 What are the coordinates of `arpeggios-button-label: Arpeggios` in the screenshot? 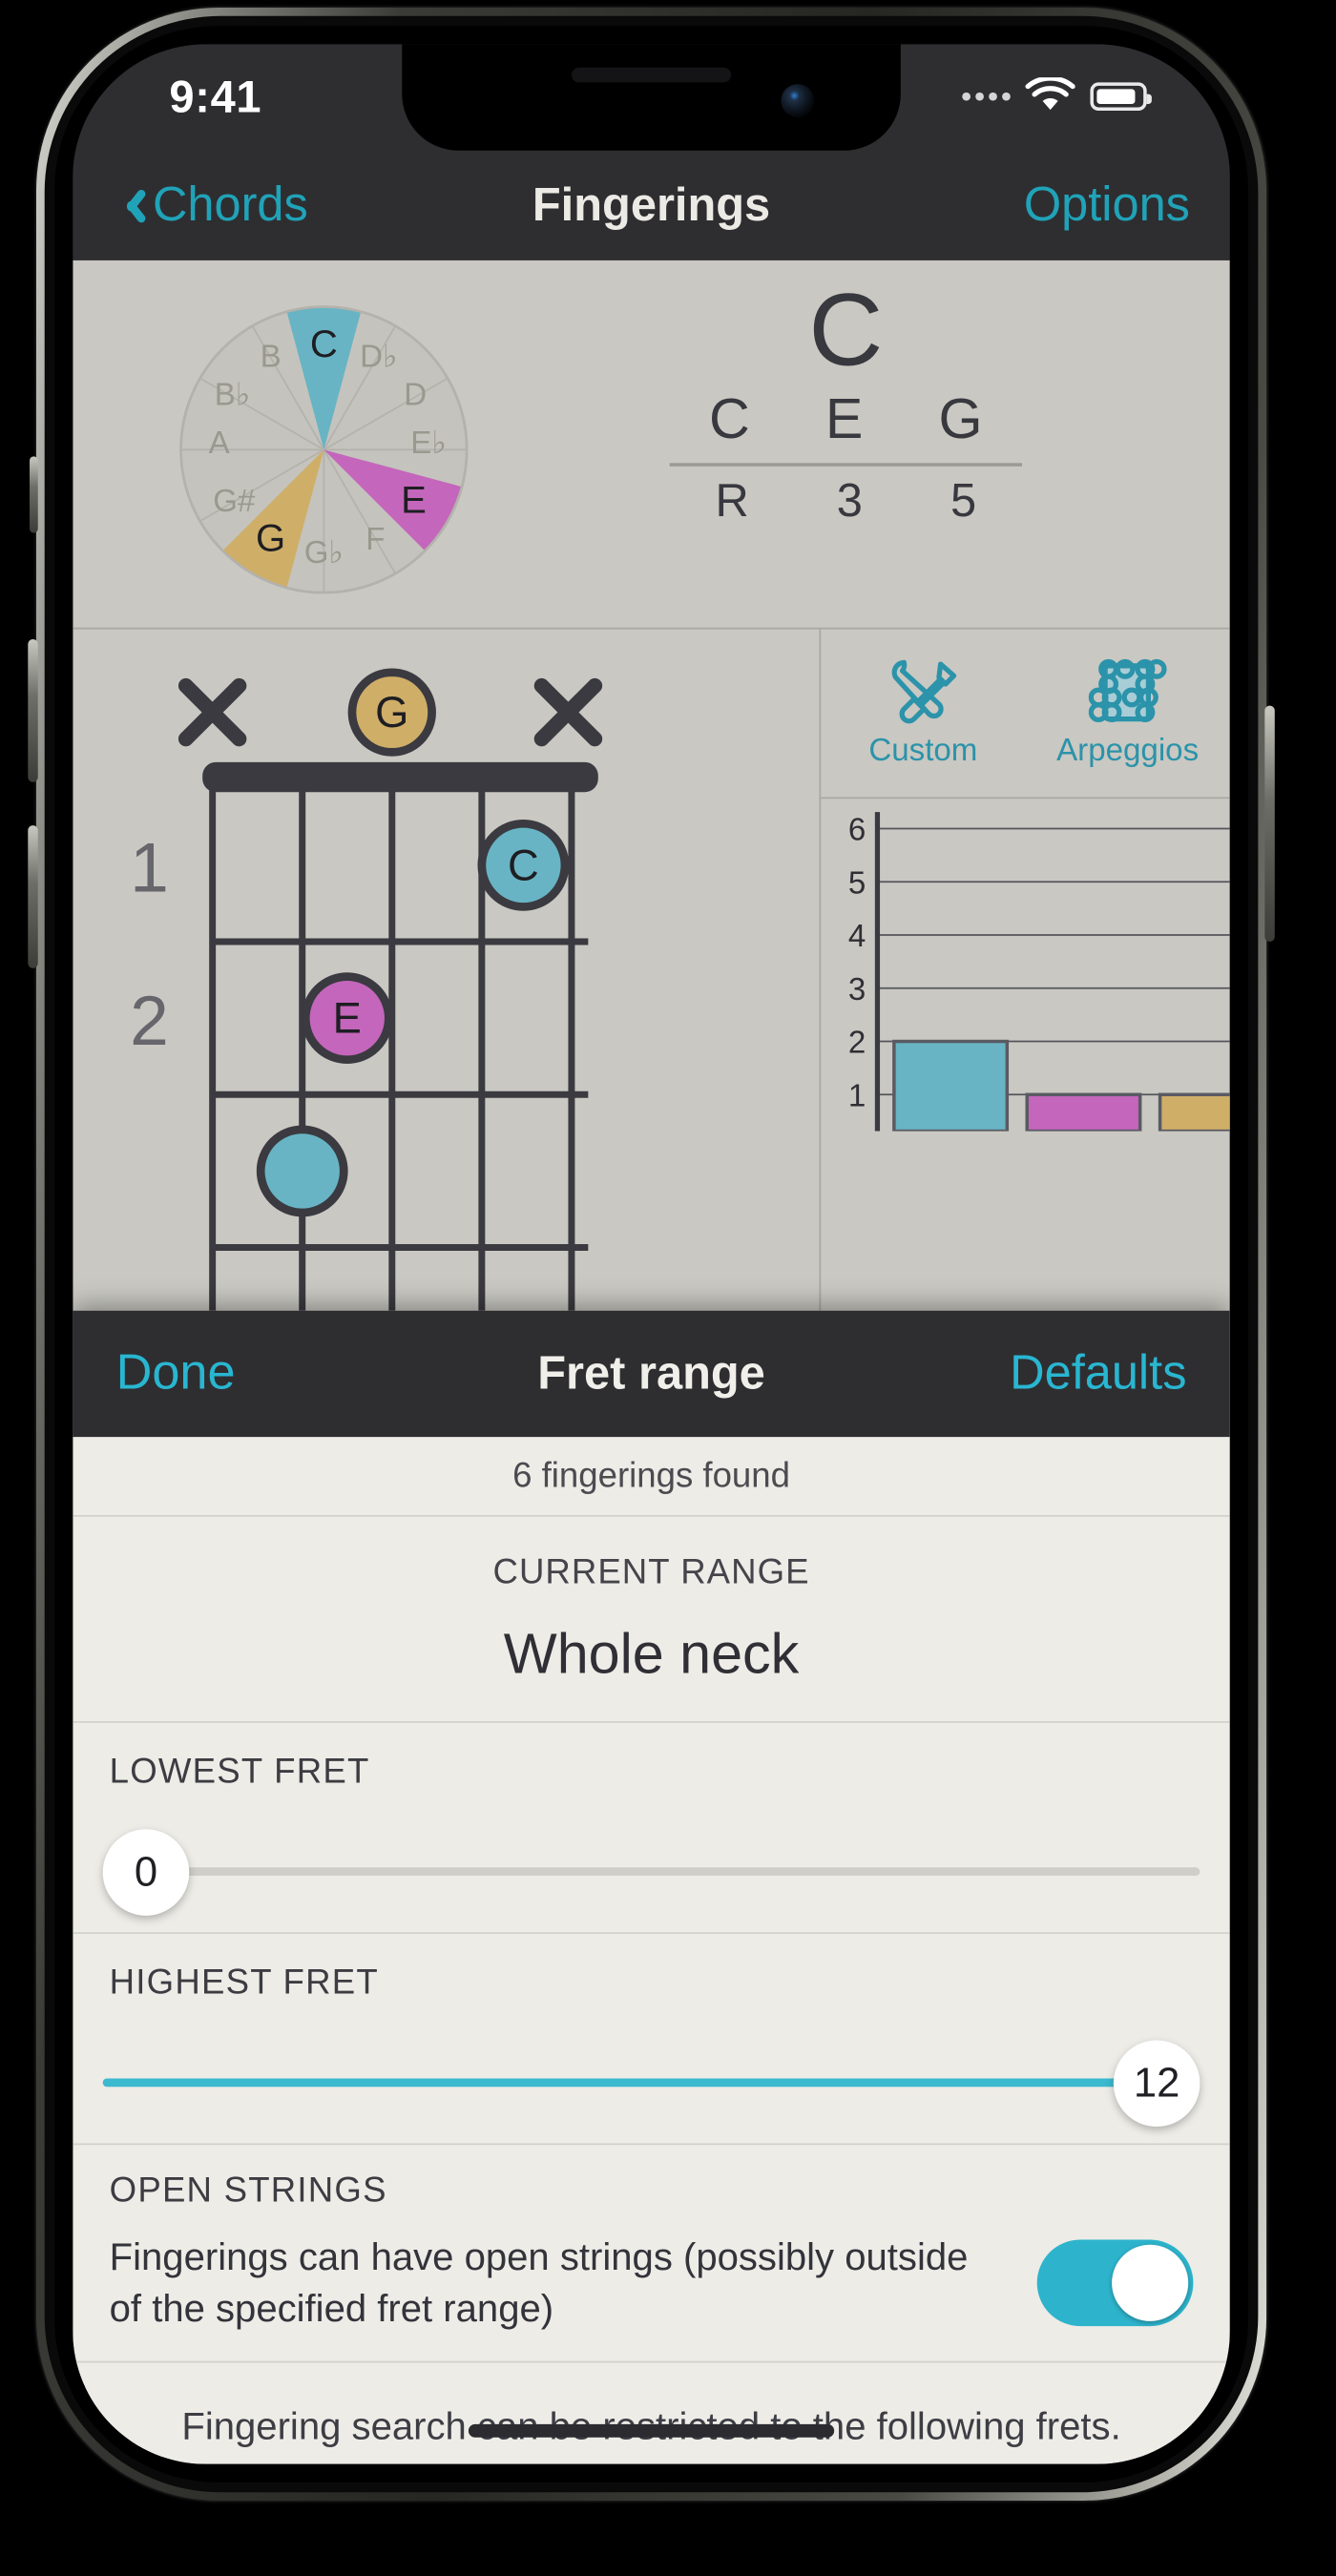 It's located at (1128, 751).